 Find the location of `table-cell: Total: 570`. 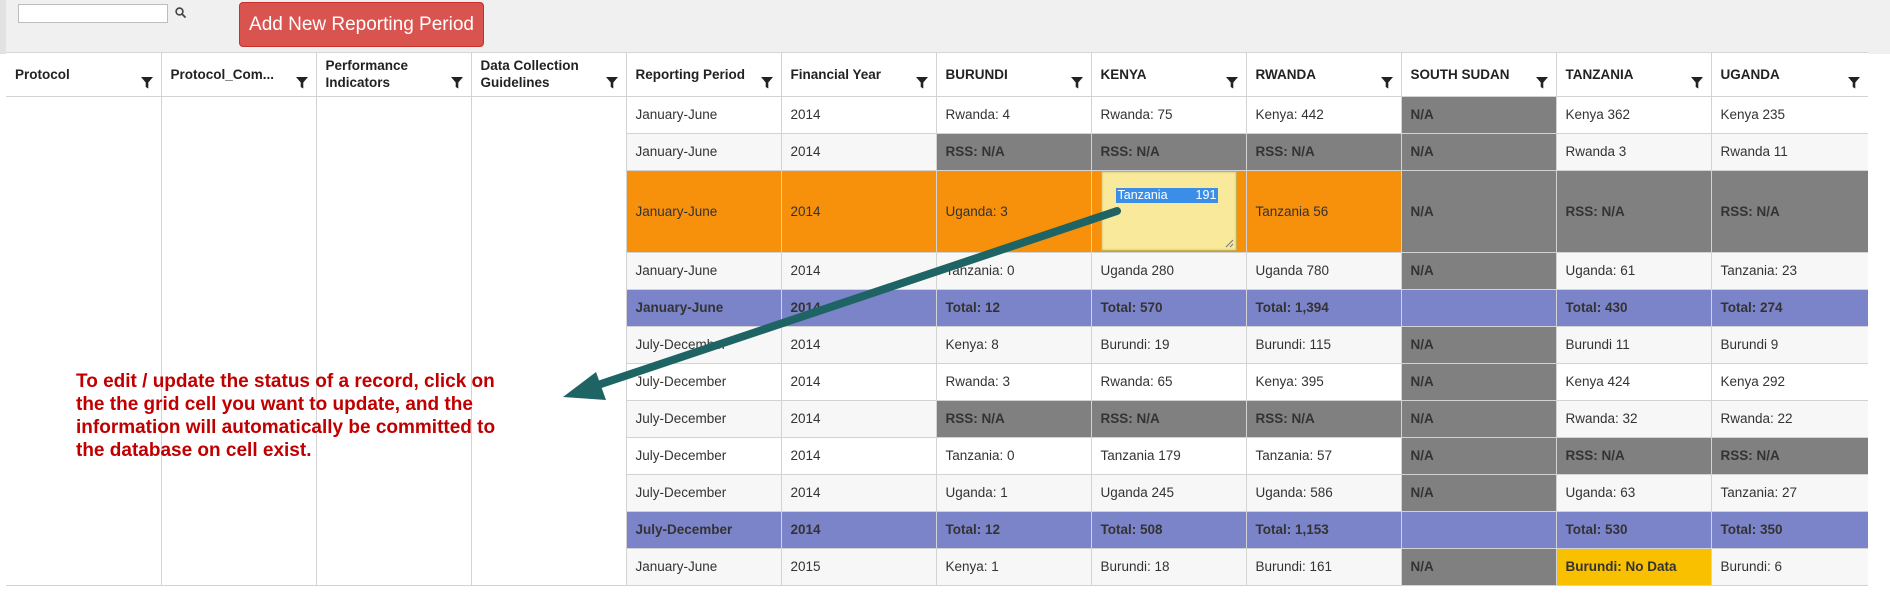

table-cell: Total: 570 is located at coordinates (1169, 308).